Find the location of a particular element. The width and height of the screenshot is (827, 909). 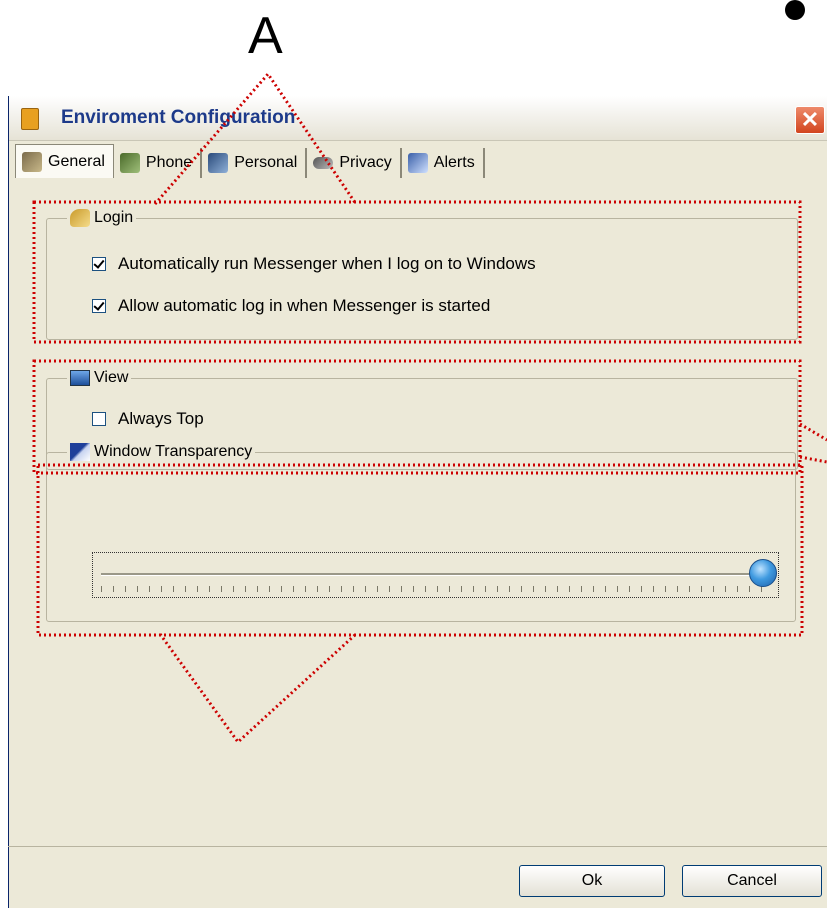

callout-pointer-b2 is located at coordinates (813, 459).